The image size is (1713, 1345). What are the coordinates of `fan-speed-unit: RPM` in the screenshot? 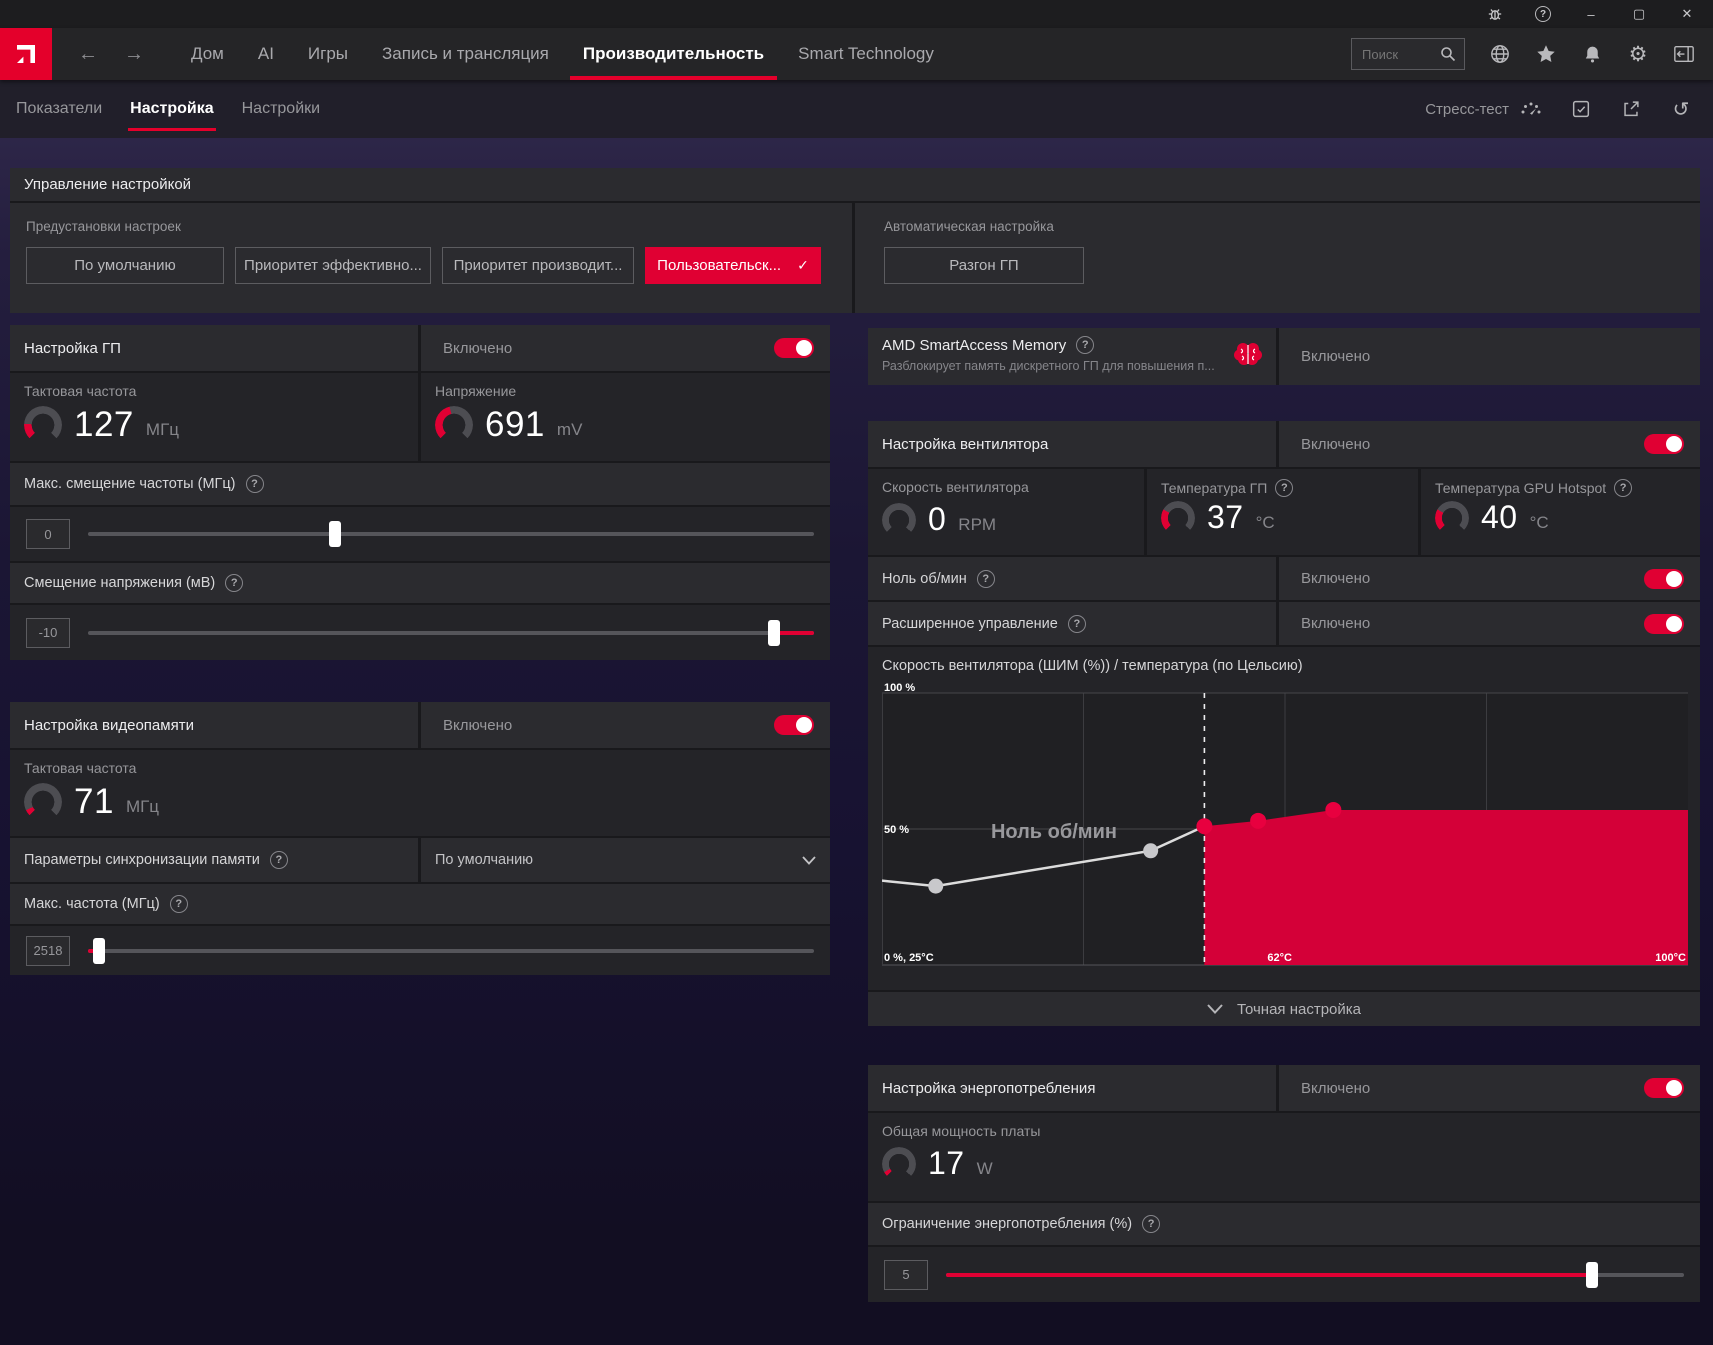 It's located at (977, 524).